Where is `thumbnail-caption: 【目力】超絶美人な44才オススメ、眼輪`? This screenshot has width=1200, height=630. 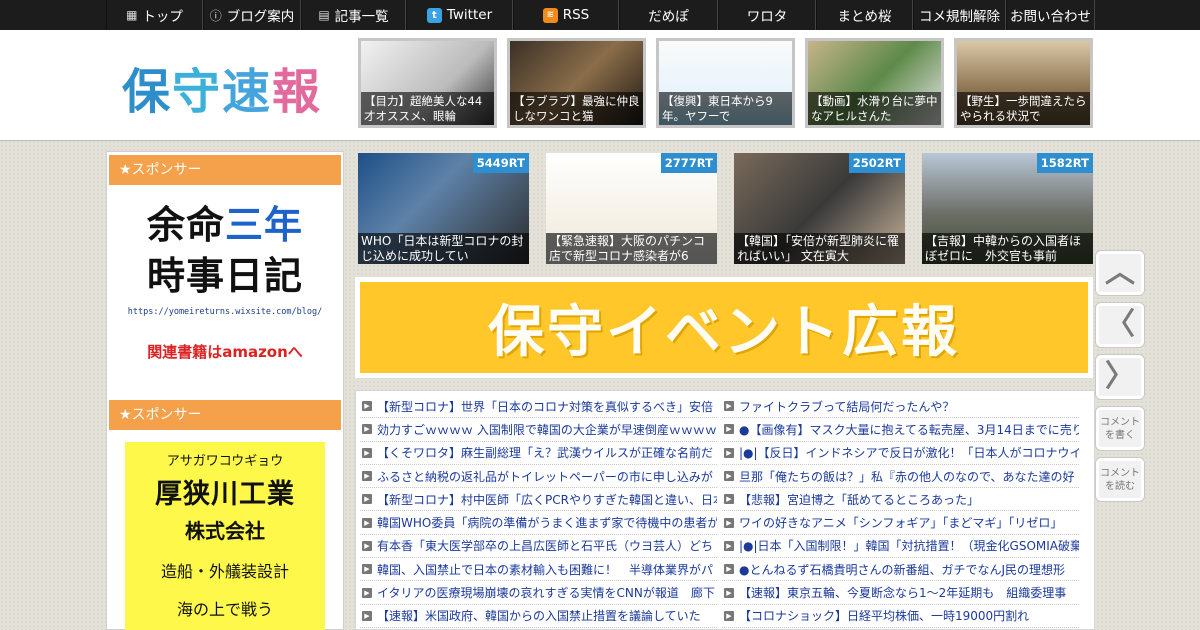
thumbnail-caption: 【目力】超絶美人な44才オススメ、眼輪 is located at coordinates (427, 108).